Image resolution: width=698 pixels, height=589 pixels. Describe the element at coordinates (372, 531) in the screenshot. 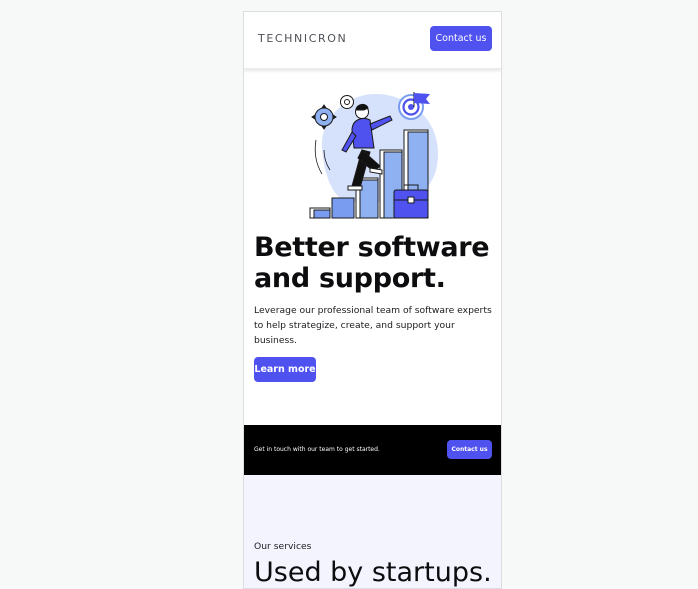

I see `services-section: Our services Used by startups.` at that location.